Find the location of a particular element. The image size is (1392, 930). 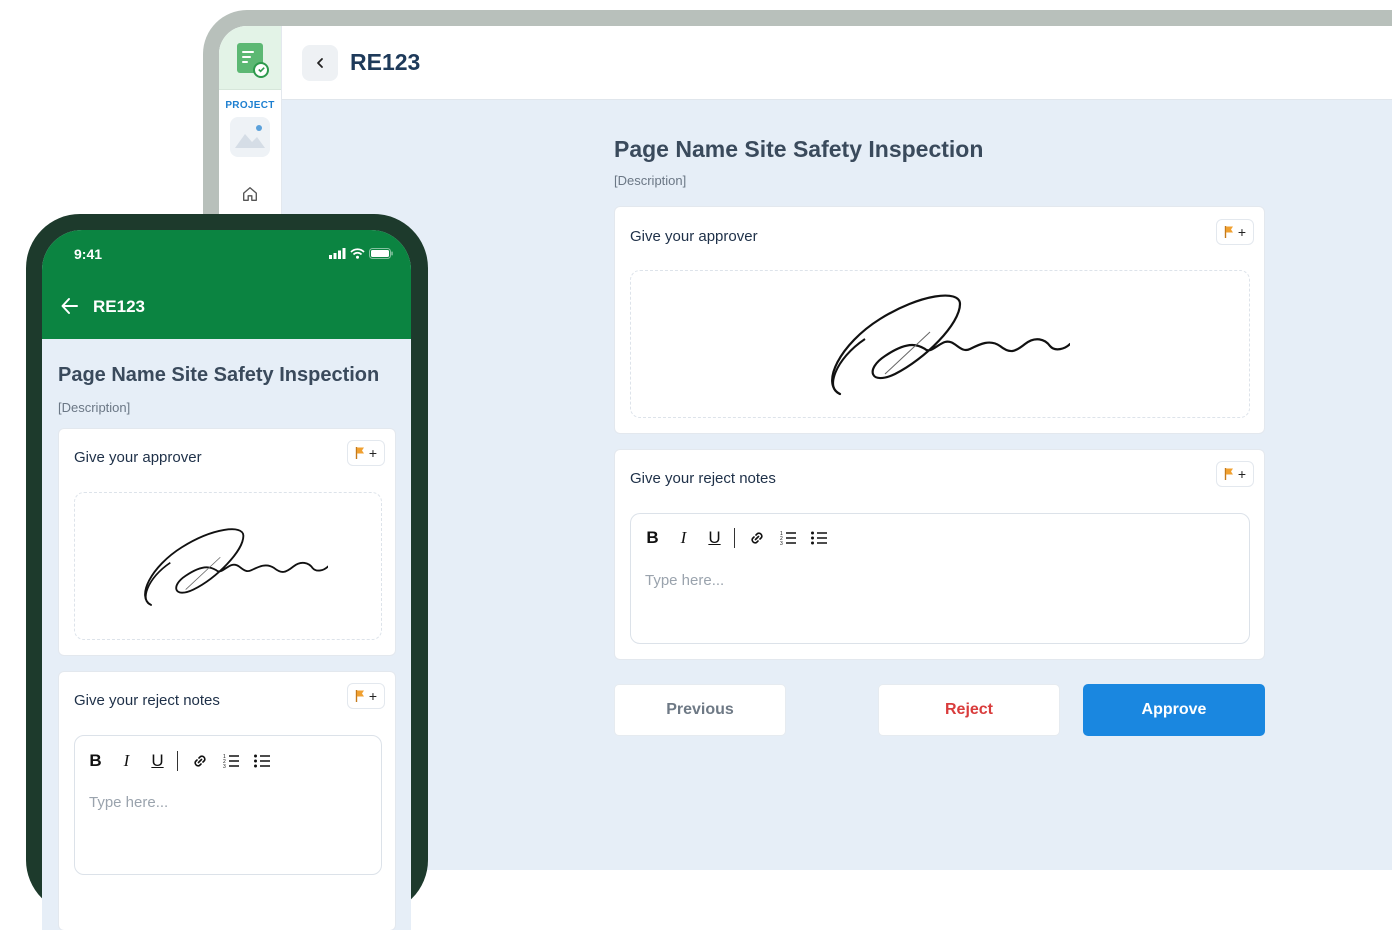

approve-button: Approve is located at coordinates (1174, 710).